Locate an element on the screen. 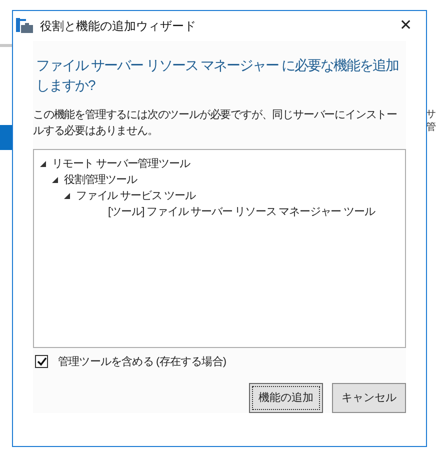  include-tools-checkbox is located at coordinates (41, 361).